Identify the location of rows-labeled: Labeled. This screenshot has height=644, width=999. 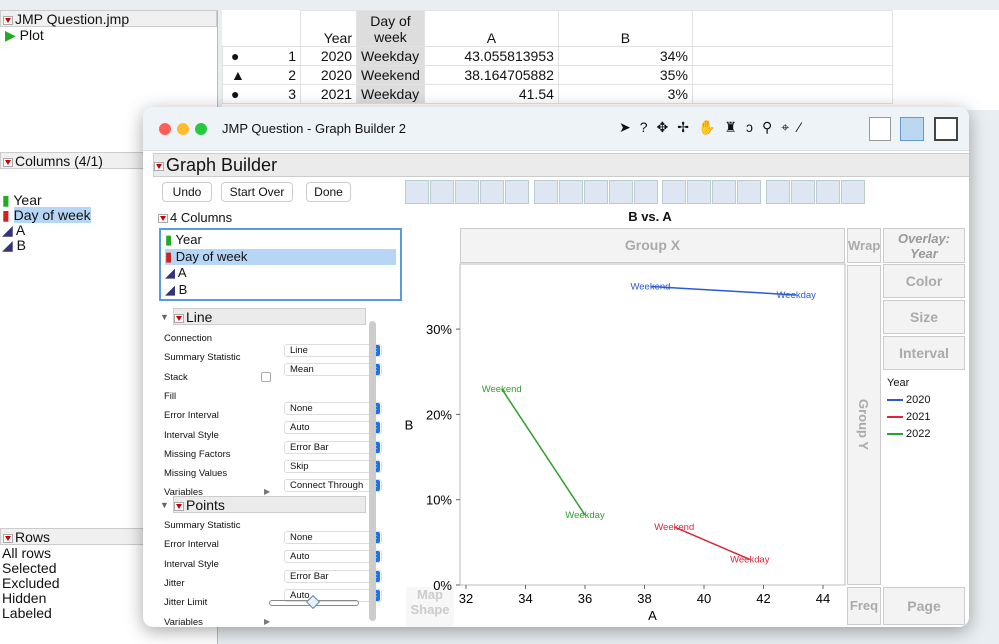
(31, 613).